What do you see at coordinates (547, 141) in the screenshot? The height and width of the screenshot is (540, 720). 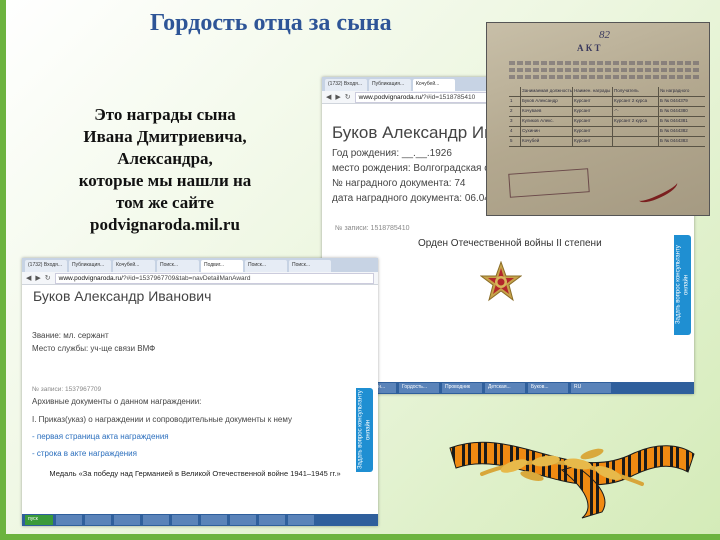 I see `doc-cell: Кочубей` at bounding box center [547, 141].